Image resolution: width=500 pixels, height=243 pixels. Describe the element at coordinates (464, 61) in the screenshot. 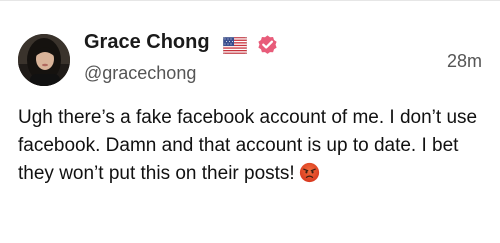

I see `post-timestamp: 28m` at that location.